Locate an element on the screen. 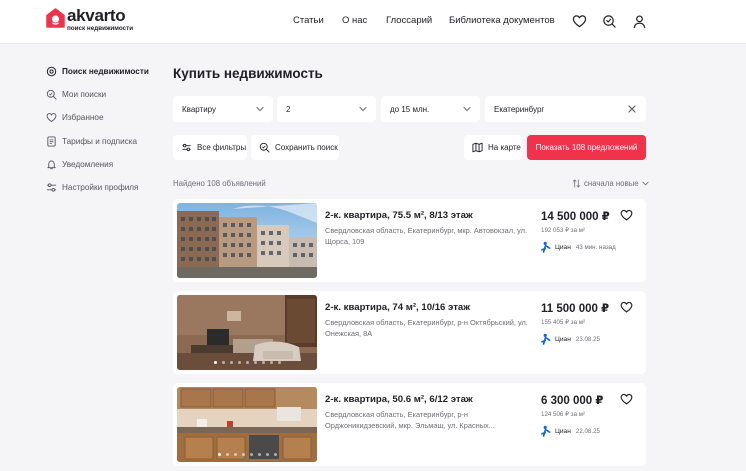  all-filters-label: Все фильтры is located at coordinates (222, 147).